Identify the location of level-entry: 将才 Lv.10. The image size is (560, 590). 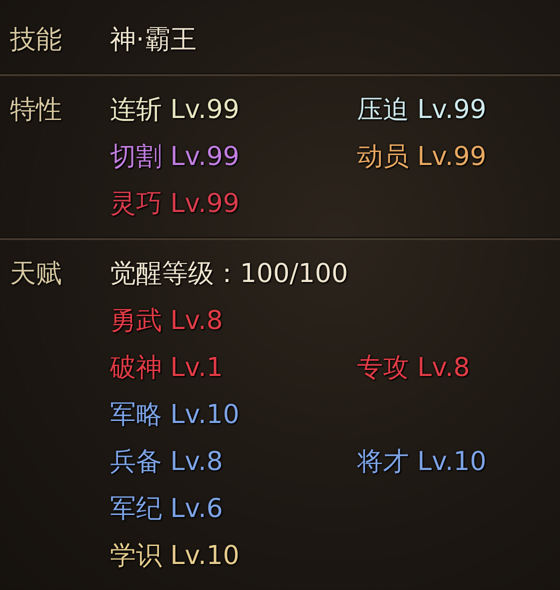
(422, 462).